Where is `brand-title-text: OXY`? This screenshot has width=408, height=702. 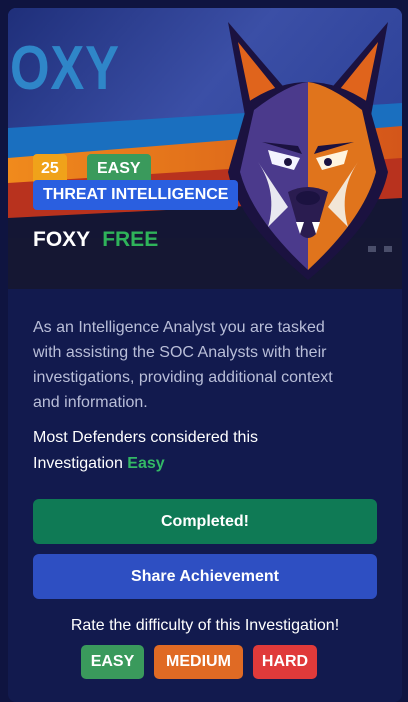
brand-title-text: OXY is located at coordinates (65, 68).